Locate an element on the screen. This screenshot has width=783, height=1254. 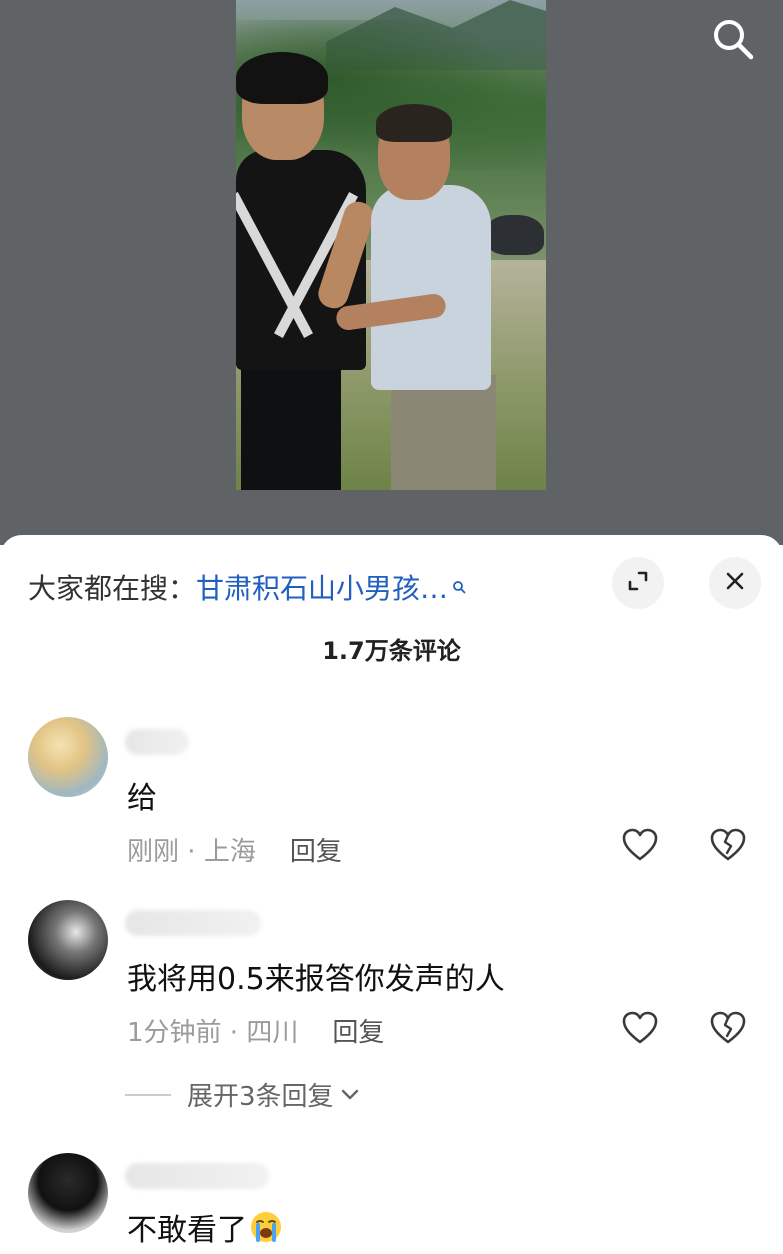
close-button is located at coordinates (735, 583).